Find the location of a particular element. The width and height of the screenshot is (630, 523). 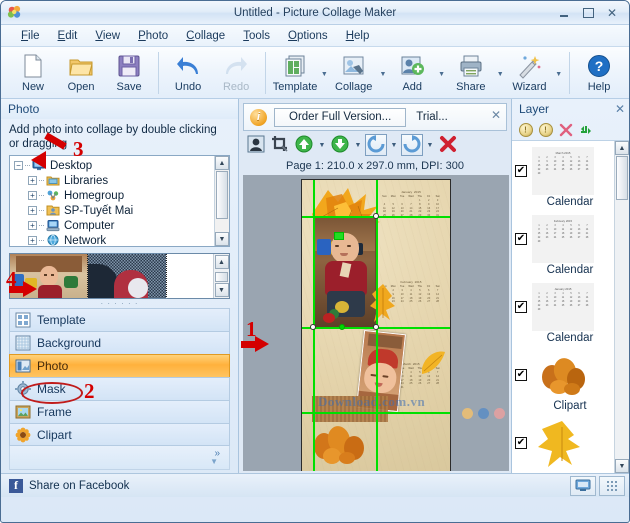

move-up-tool-dropdown: ▼ is located at coordinates (322, 145).